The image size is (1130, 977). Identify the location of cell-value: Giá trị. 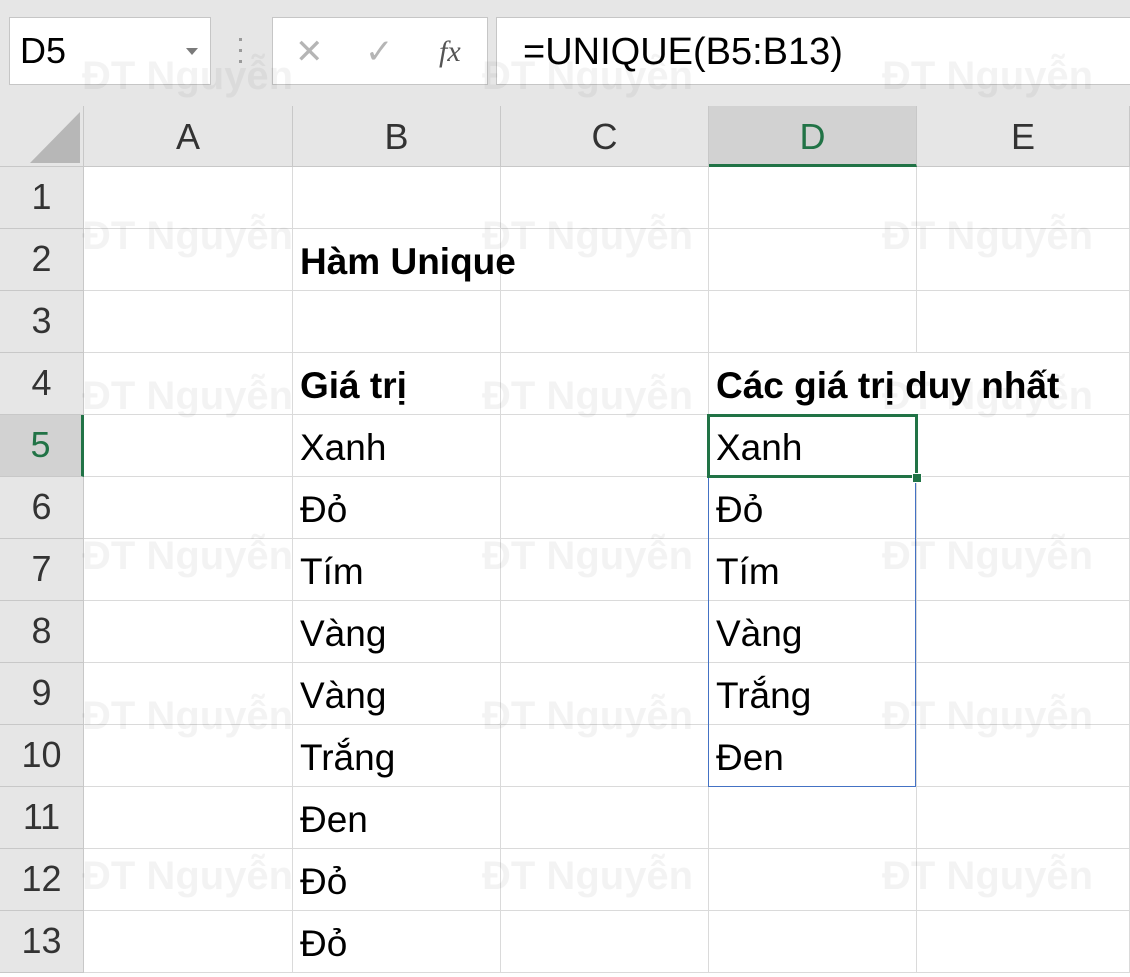
(353, 385).